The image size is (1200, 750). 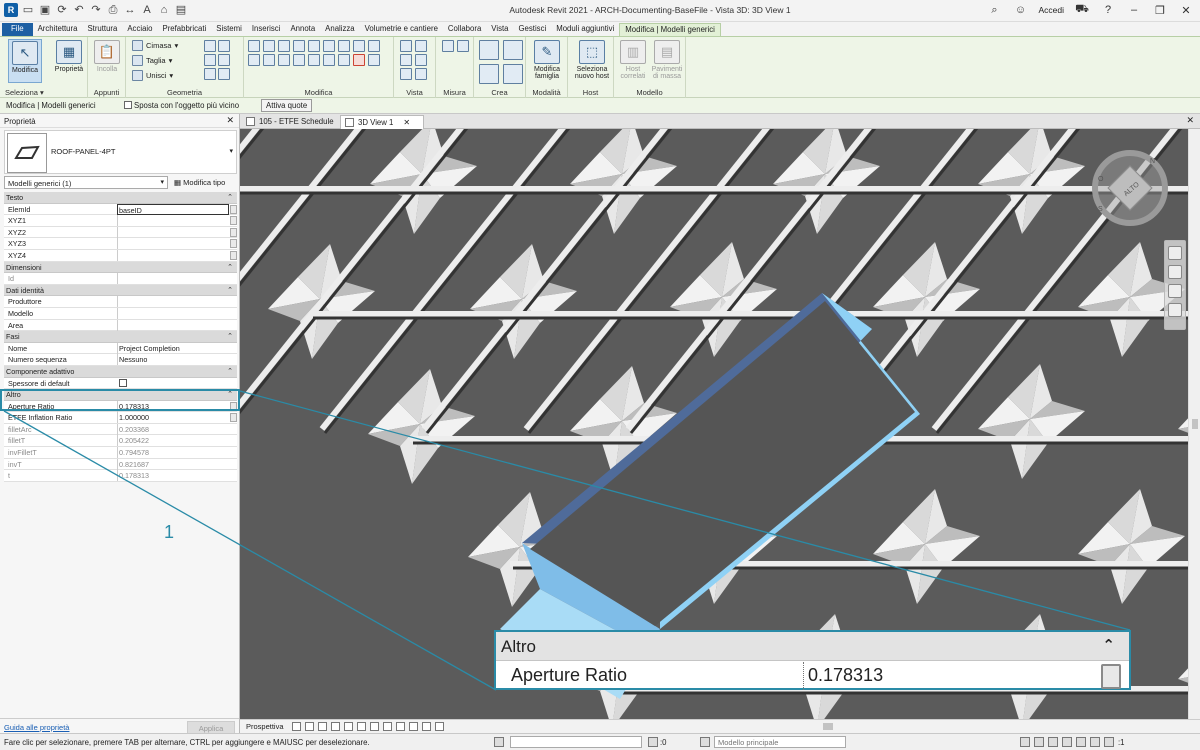 What do you see at coordinates (489, 74) in the screenshot?
I see `create-group-icon` at bounding box center [489, 74].